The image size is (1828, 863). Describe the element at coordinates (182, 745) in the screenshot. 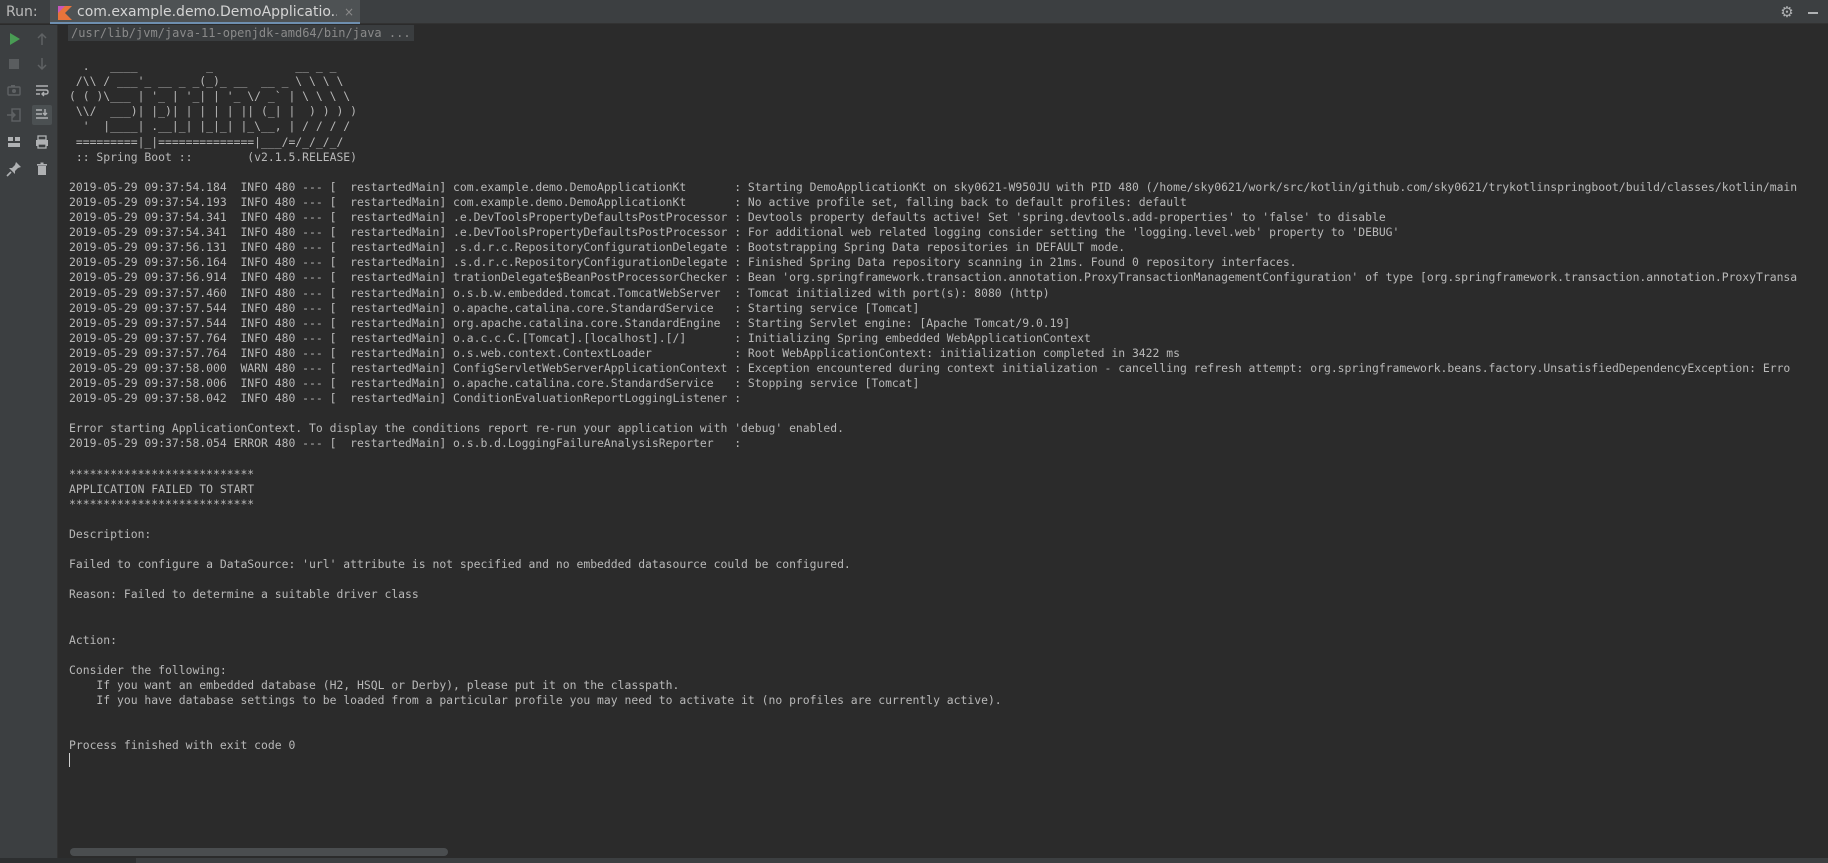

I see `console-line: Process finished with exit code 0` at that location.